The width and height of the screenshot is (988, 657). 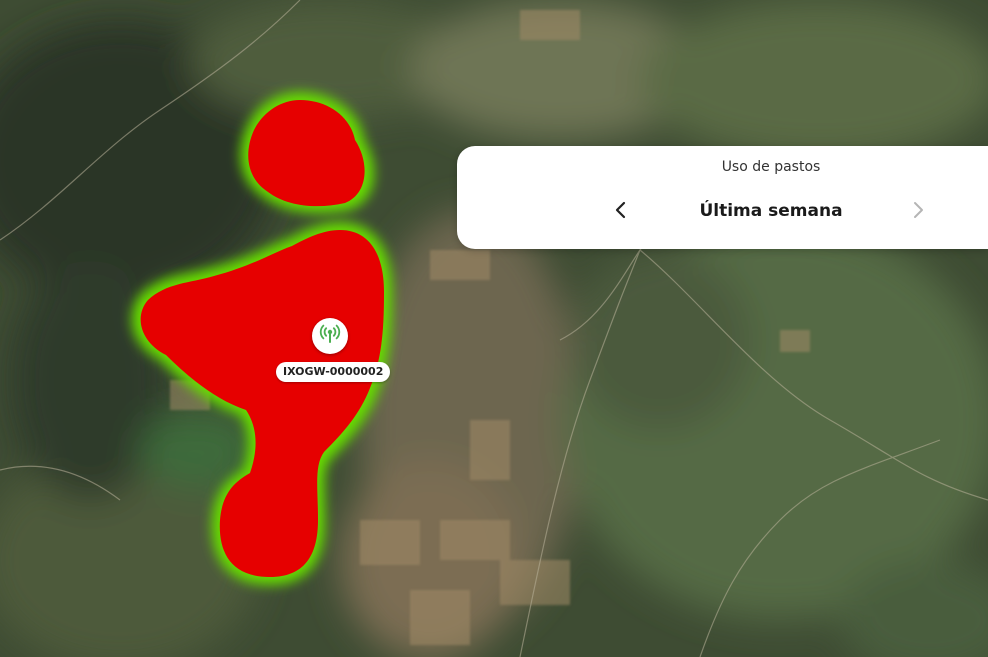 What do you see at coordinates (333, 372) in the screenshot?
I see `gateway-id-label: IXOGW-0000002` at bounding box center [333, 372].